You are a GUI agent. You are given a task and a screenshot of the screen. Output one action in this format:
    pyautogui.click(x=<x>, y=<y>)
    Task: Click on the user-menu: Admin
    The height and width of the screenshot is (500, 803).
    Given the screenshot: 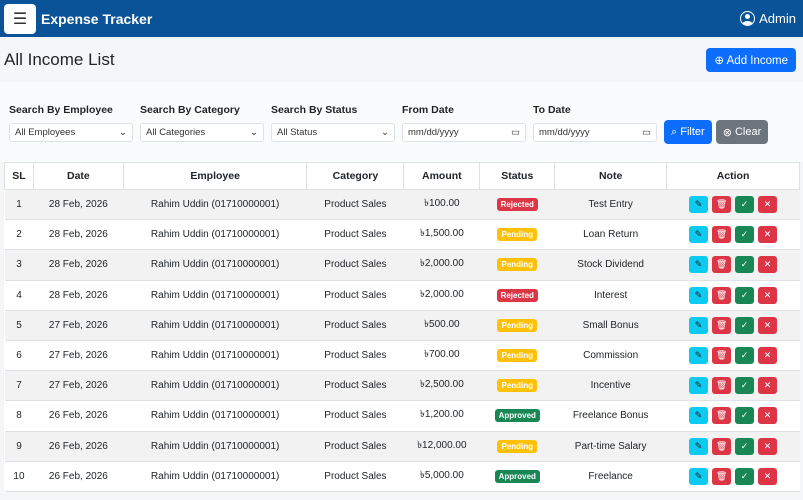 What is the action you would take?
    pyautogui.click(x=769, y=18)
    